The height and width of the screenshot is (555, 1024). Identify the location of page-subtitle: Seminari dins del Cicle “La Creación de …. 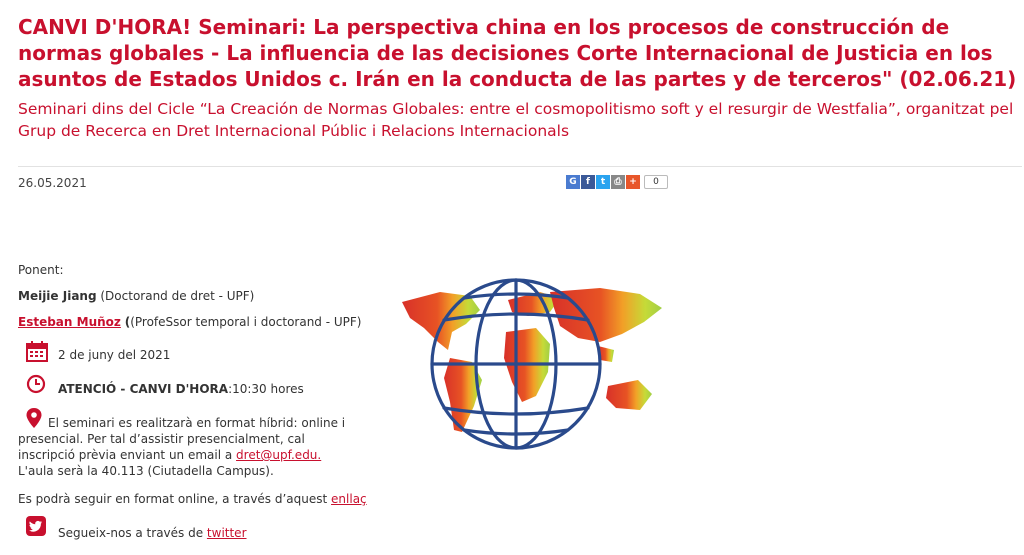
(516, 120).